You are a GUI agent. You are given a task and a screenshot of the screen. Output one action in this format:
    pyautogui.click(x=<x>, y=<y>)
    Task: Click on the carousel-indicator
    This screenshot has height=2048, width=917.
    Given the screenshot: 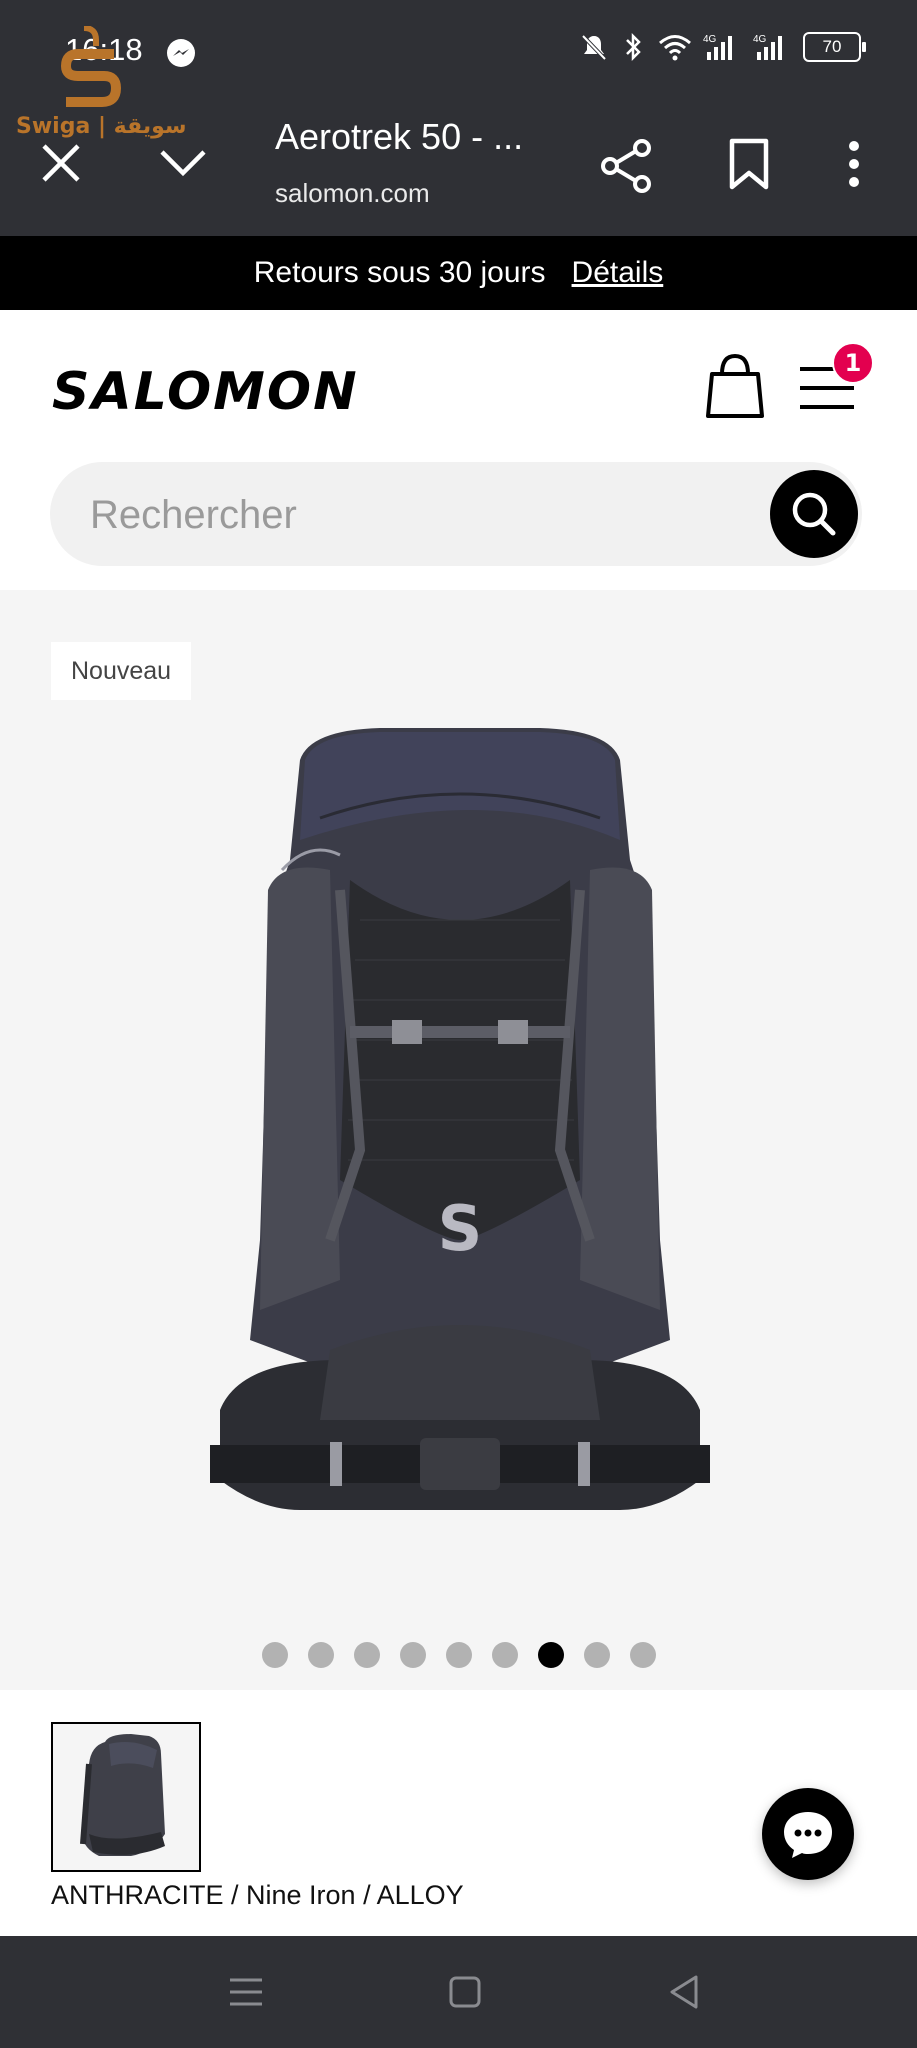 What is the action you would take?
    pyautogui.click(x=458, y=1655)
    